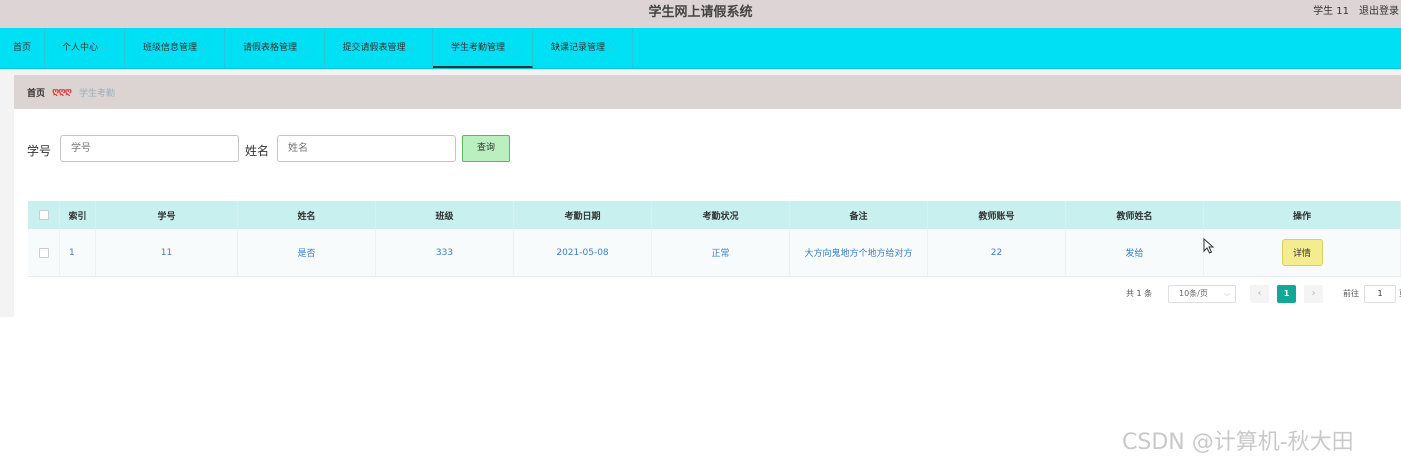  Describe the element at coordinates (167, 252) in the screenshot. I see `cell-student-no: 11` at that location.